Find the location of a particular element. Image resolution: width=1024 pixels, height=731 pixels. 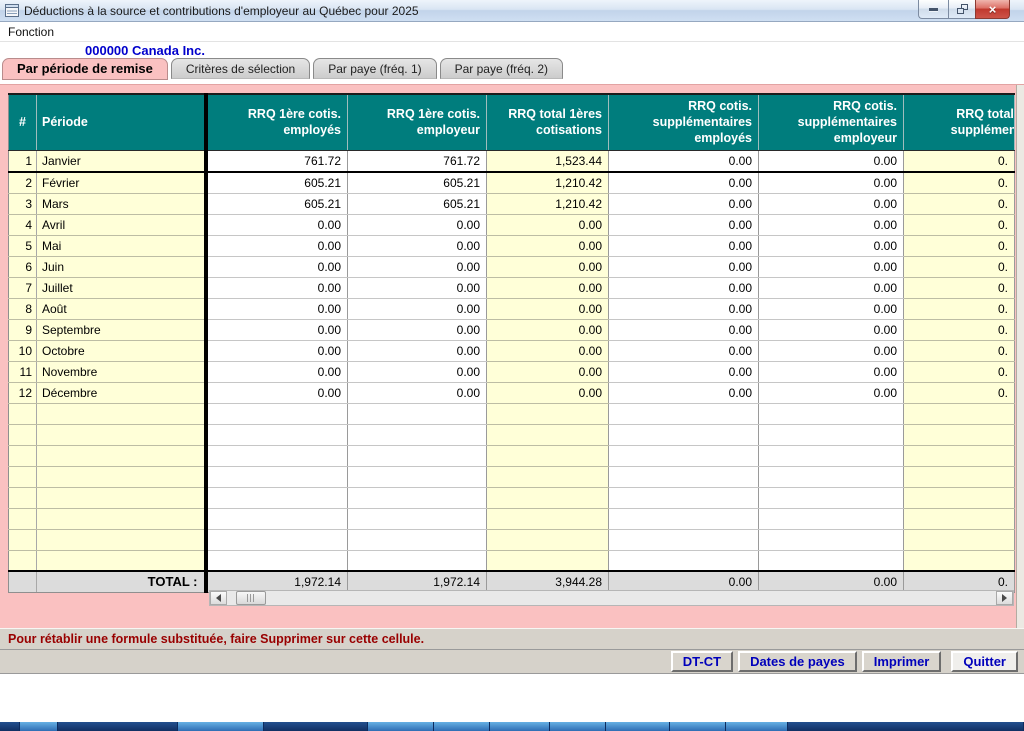

period-cell is located at coordinates (121, 414).